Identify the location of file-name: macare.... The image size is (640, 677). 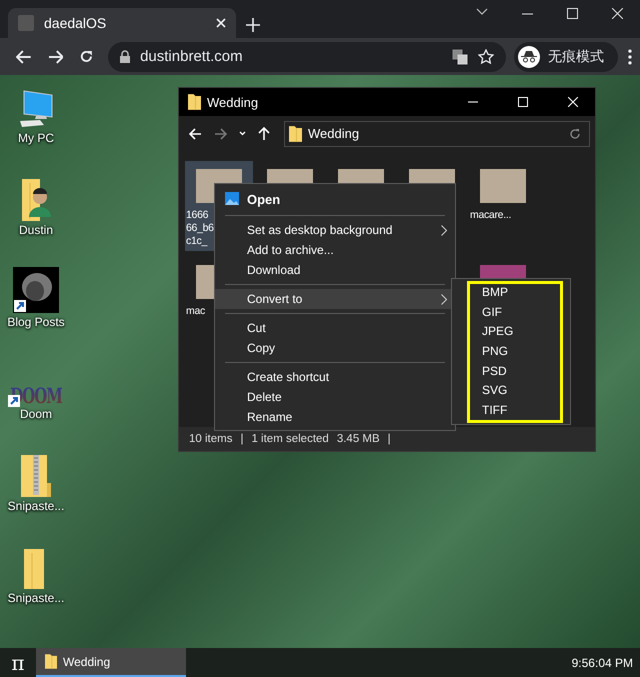
(490, 215).